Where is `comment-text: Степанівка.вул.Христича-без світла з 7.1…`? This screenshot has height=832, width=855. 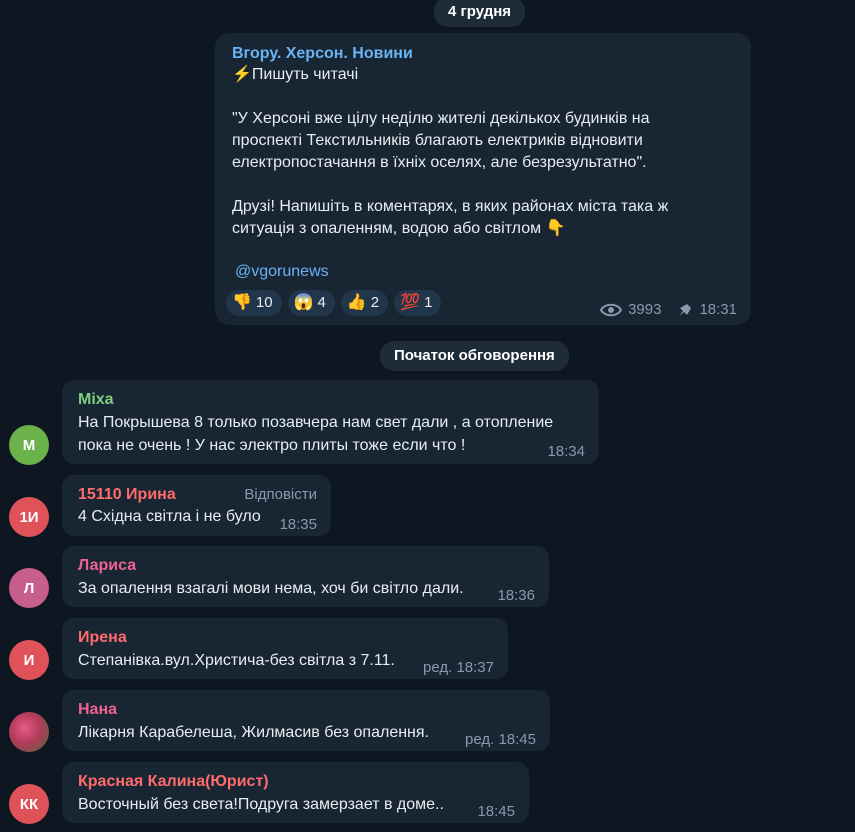 comment-text: Степанівка.вул.Христича-без світла з 7.1… is located at coordinates (236, 660).